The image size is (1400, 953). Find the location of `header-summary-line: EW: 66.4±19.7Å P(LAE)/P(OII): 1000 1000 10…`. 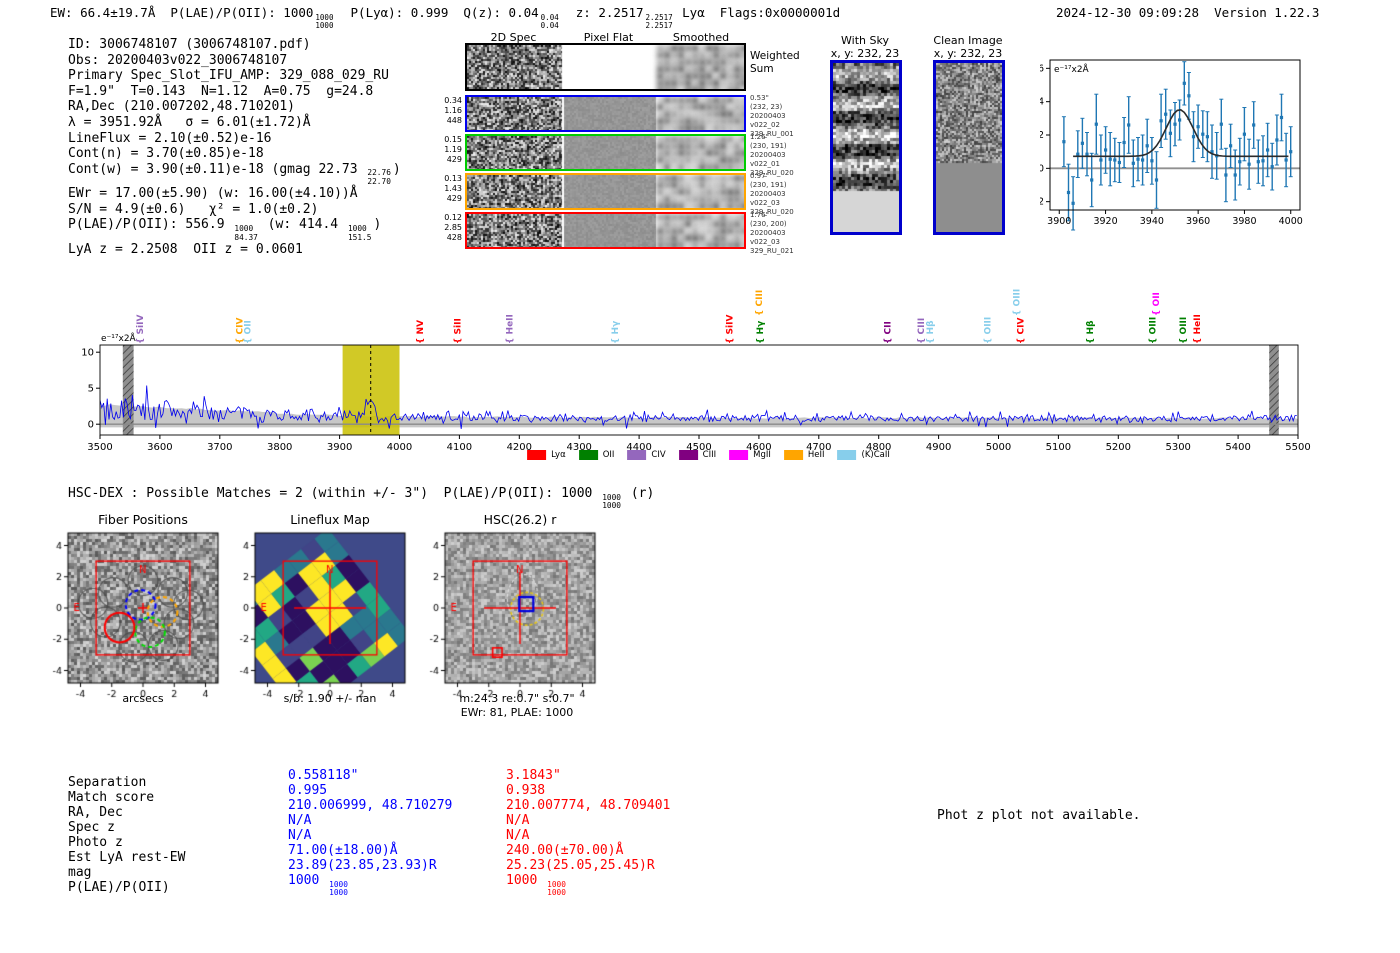

header-summary-line: EW: 66.4±19.7Å P(LAE)/P(OII): 1000 1000 10… is located at coordinates (445, 17).